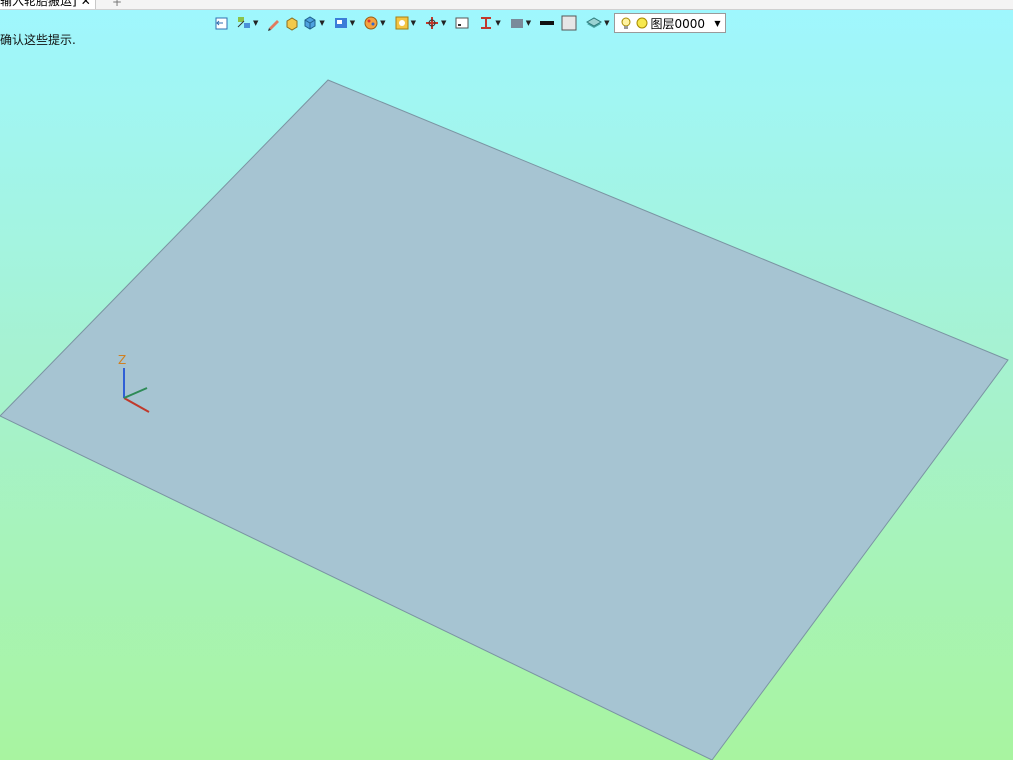 This screenshot has height=760, width=1013. I want to click on z-axis-label: Z, so click(122, 360).